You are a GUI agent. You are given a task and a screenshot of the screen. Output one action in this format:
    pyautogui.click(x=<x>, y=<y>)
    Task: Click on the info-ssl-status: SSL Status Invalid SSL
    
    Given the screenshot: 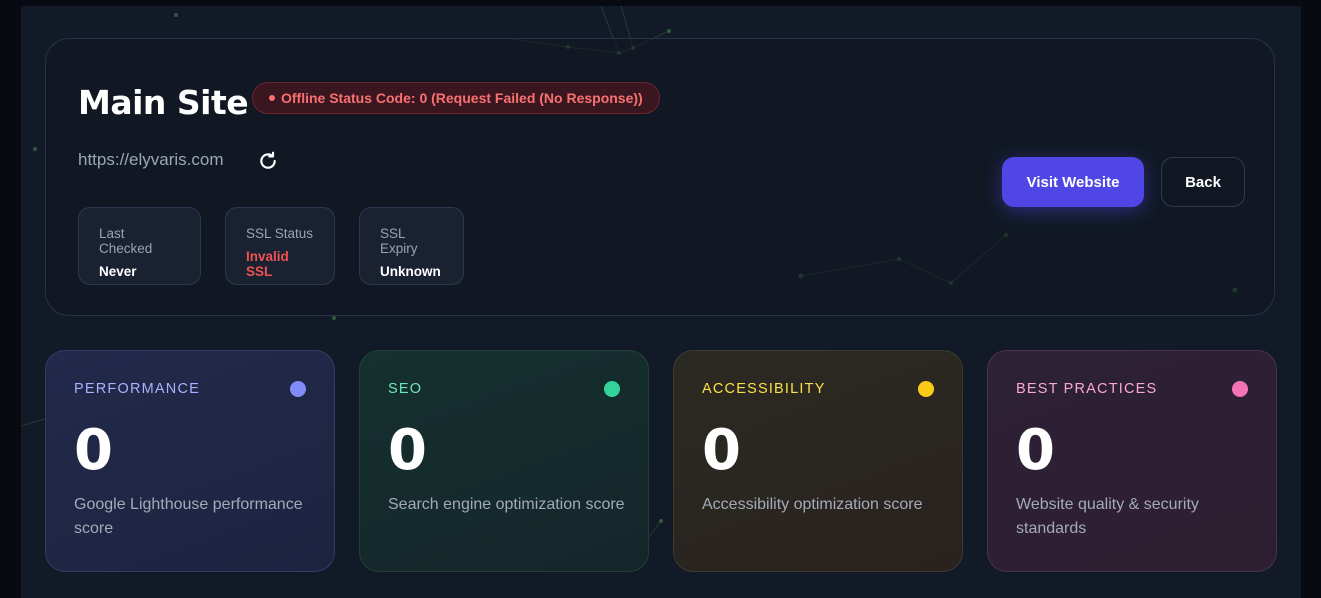 What is the action you would take?
    pyautogui.click(x=280, y=246)
    